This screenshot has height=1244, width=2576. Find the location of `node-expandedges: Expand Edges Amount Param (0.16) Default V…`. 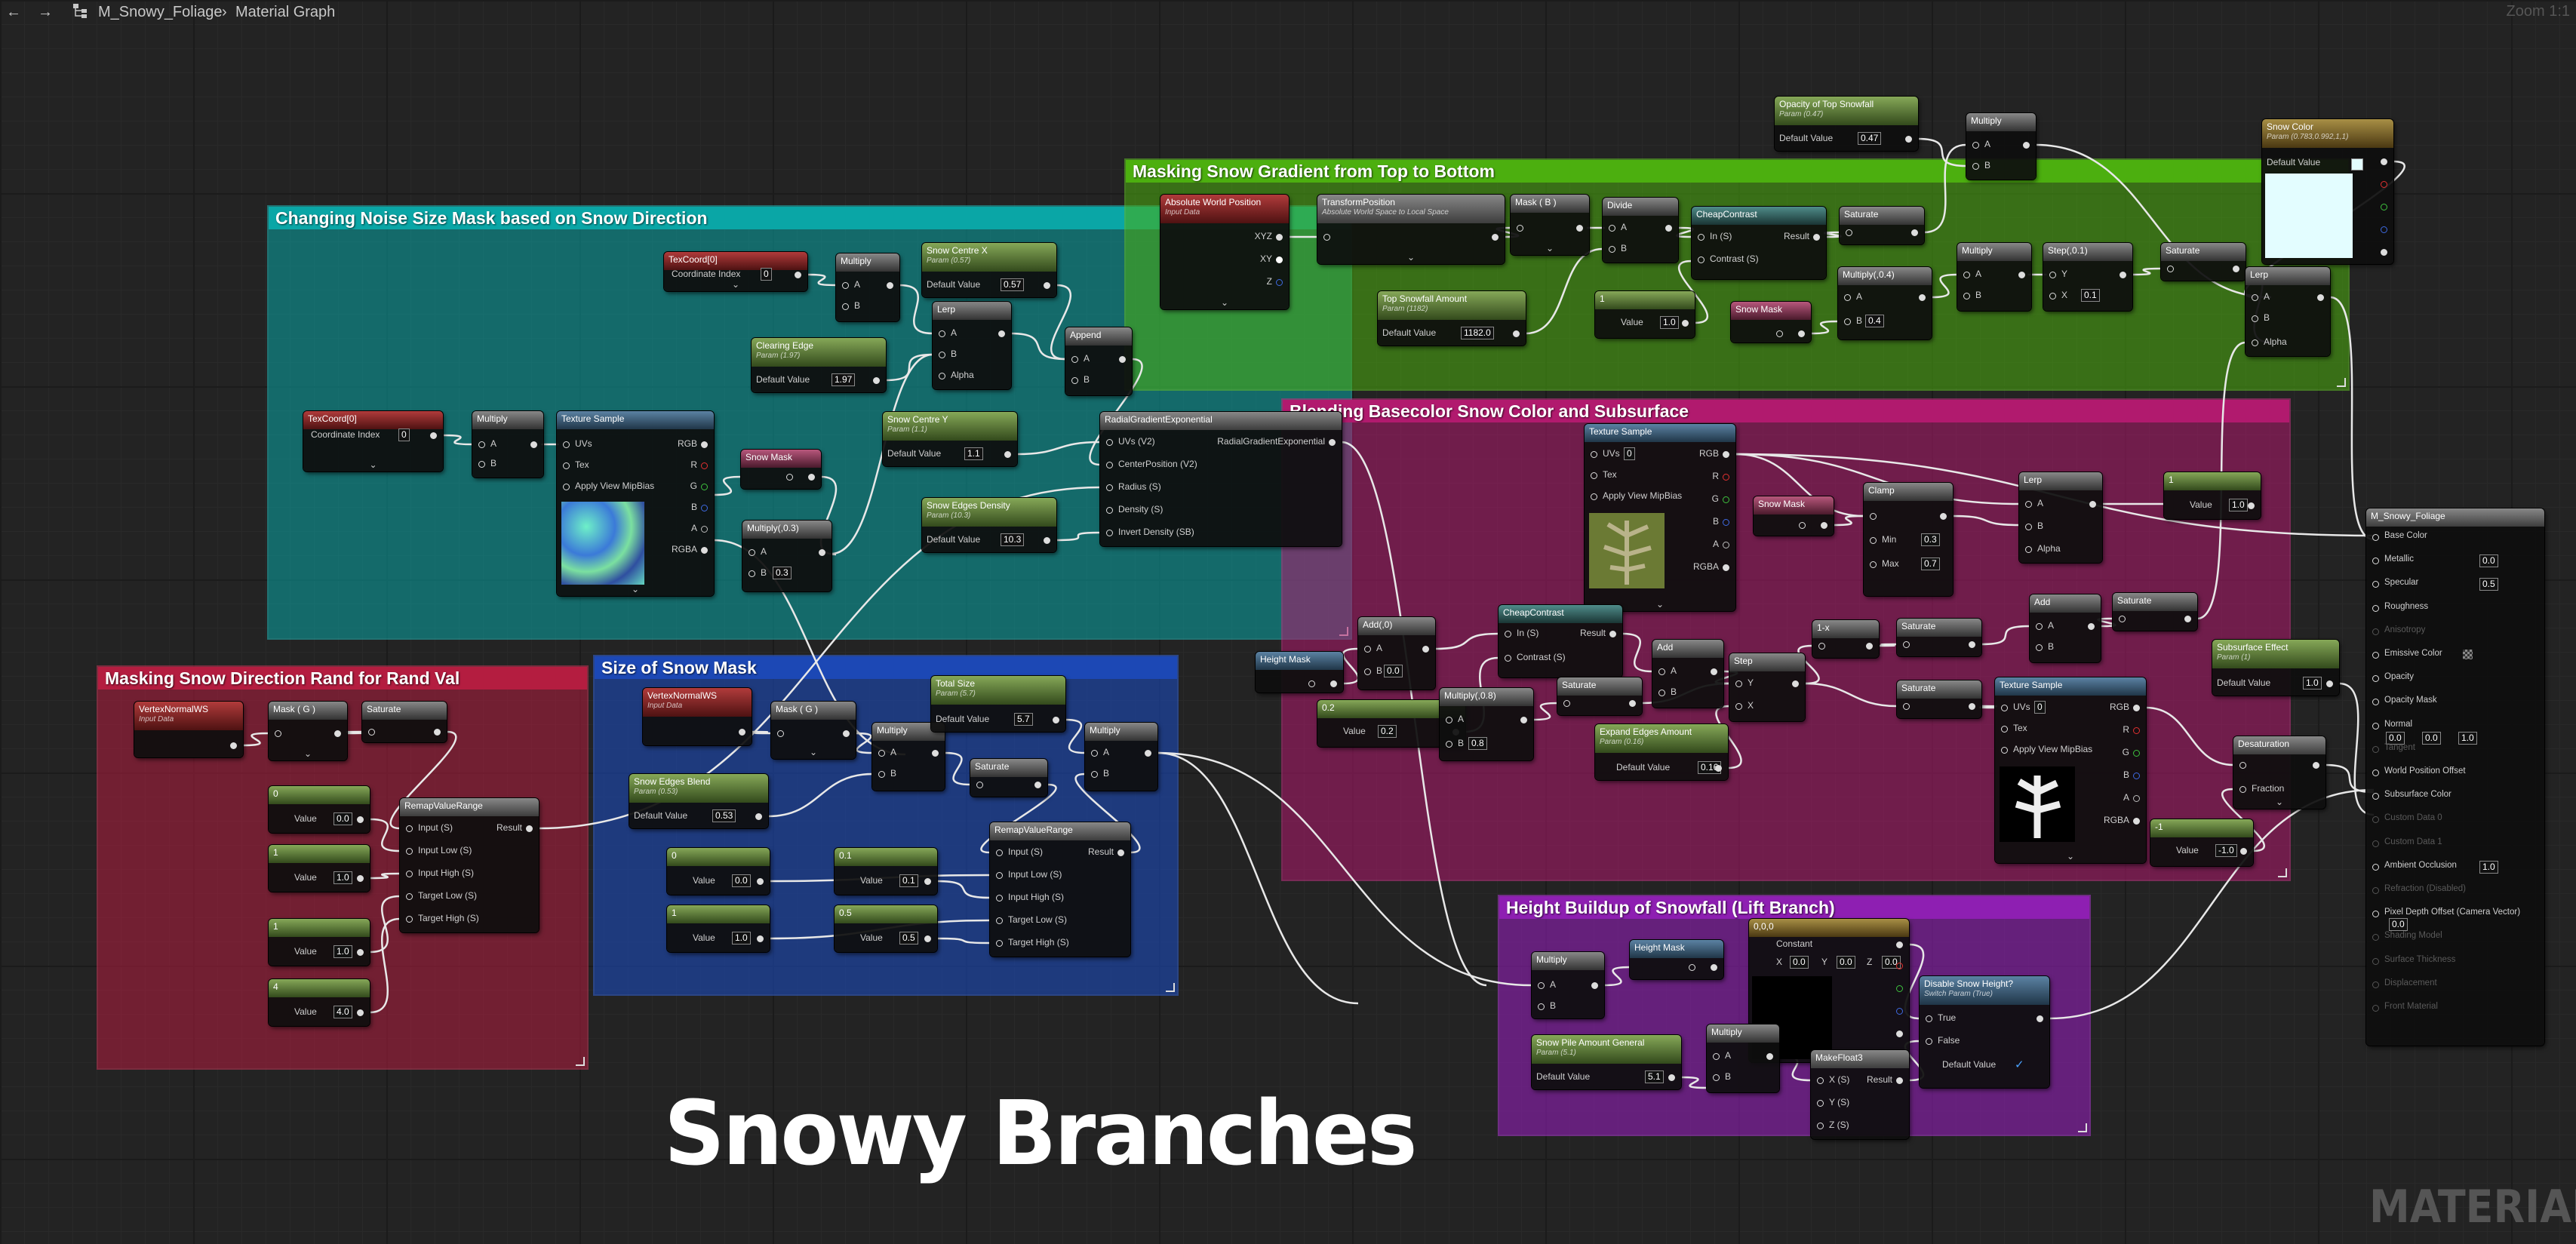

node-expandedges: Expand Edges Amount Param (0.16) Default V… is located at coordinates (1661, 752).